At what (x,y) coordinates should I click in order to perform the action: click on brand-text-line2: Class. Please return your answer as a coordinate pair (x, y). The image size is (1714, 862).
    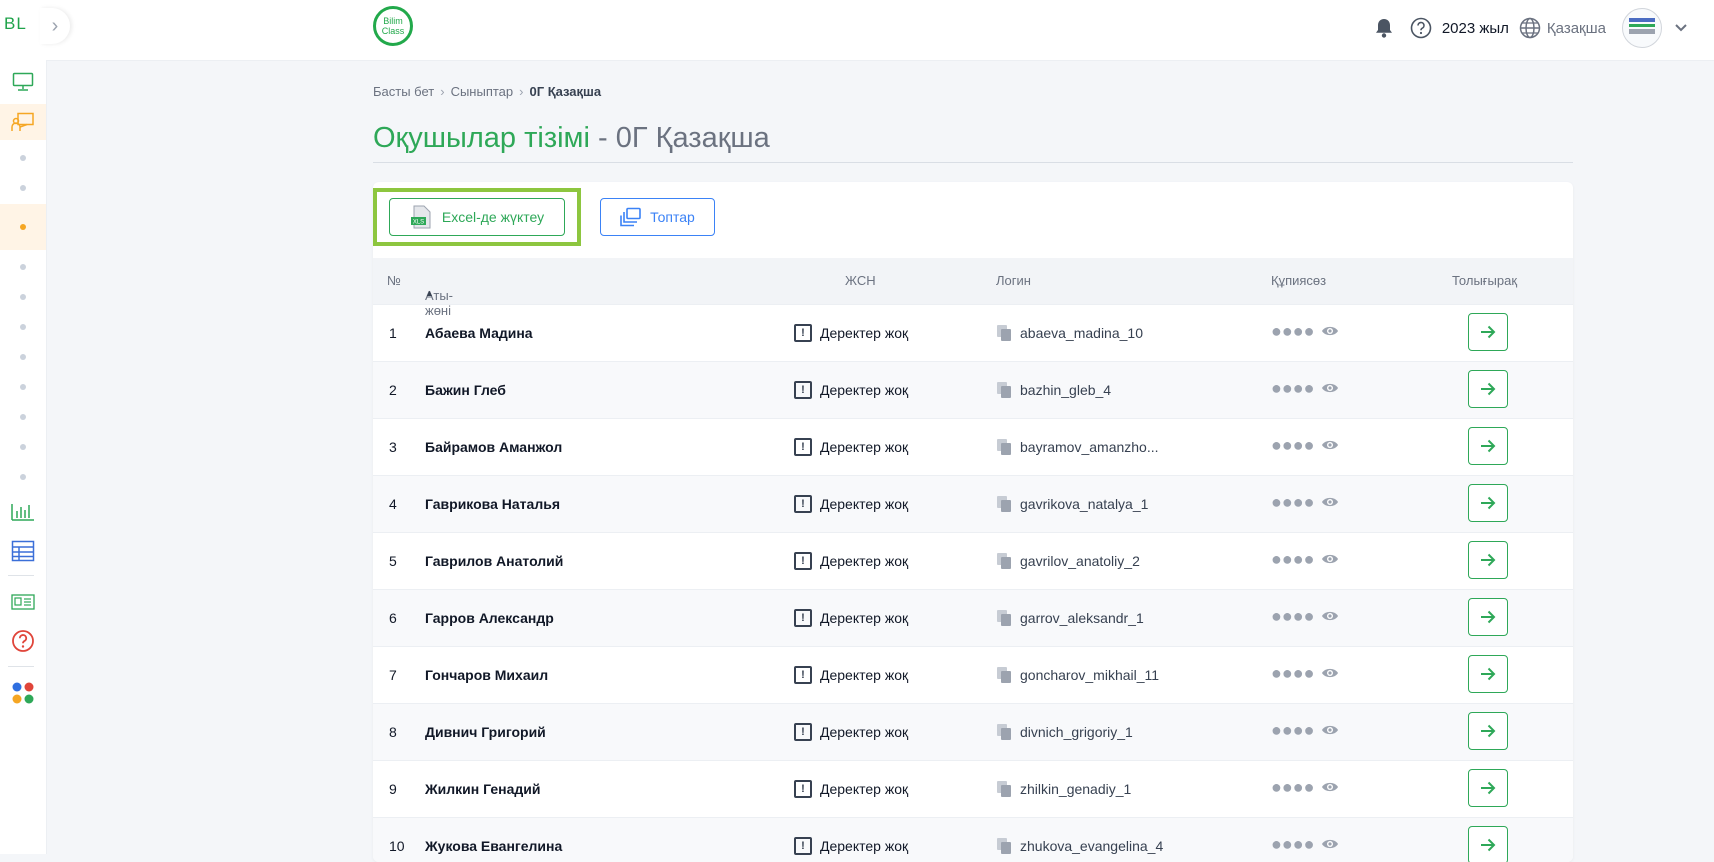
    Looking at the image, I should click on (393, 31).